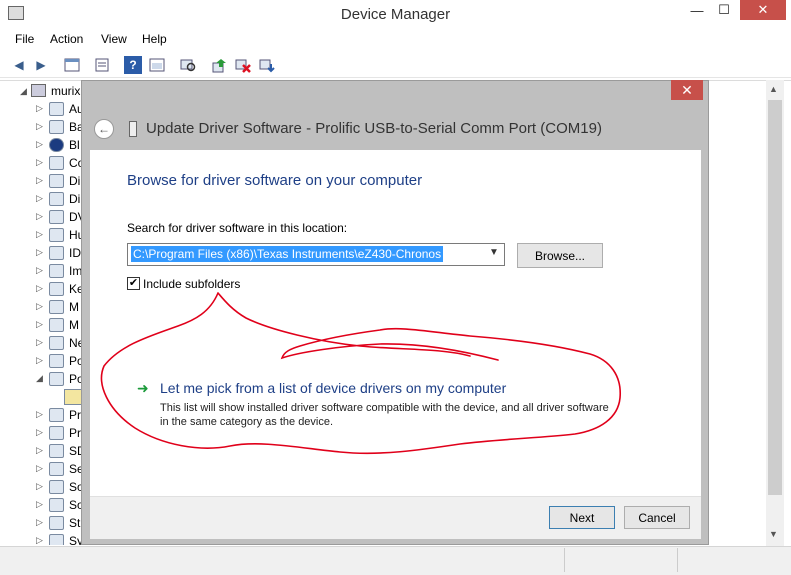 The width and height of the screenshot is (791, 575). What do you see at coordinates (395, 65) in the screenshot?
I see `toolbar` at bounding box center [395, 65].